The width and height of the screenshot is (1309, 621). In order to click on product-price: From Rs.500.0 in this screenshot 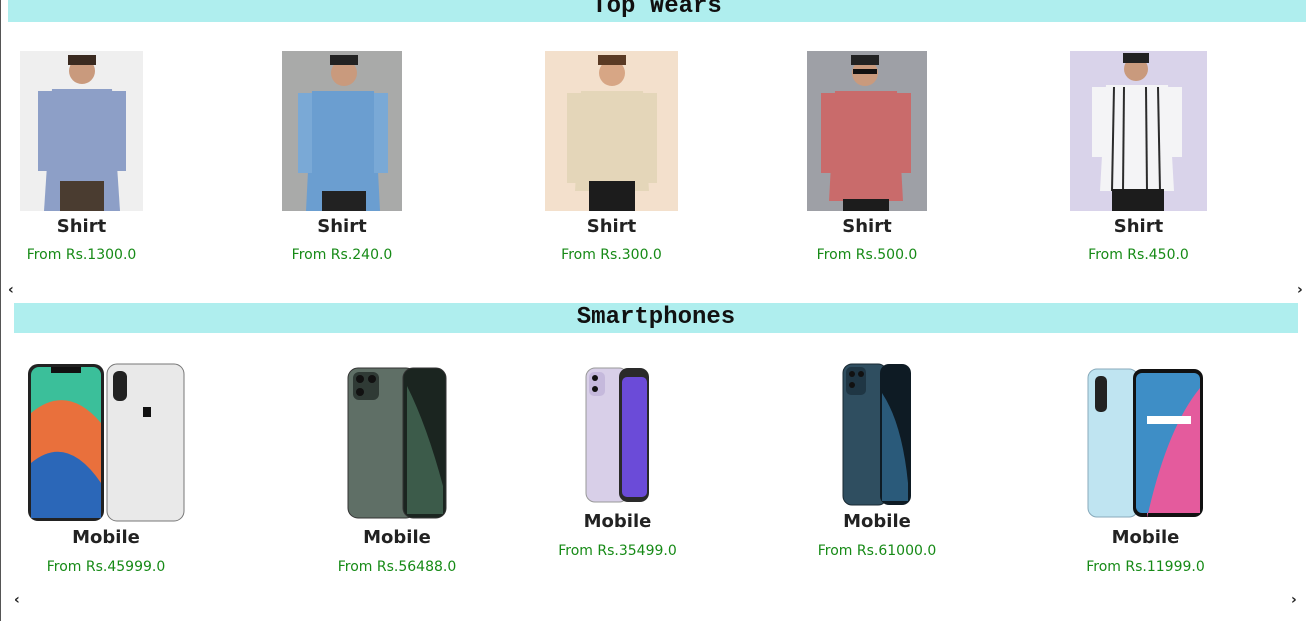, I will do `click(867, 255)`.